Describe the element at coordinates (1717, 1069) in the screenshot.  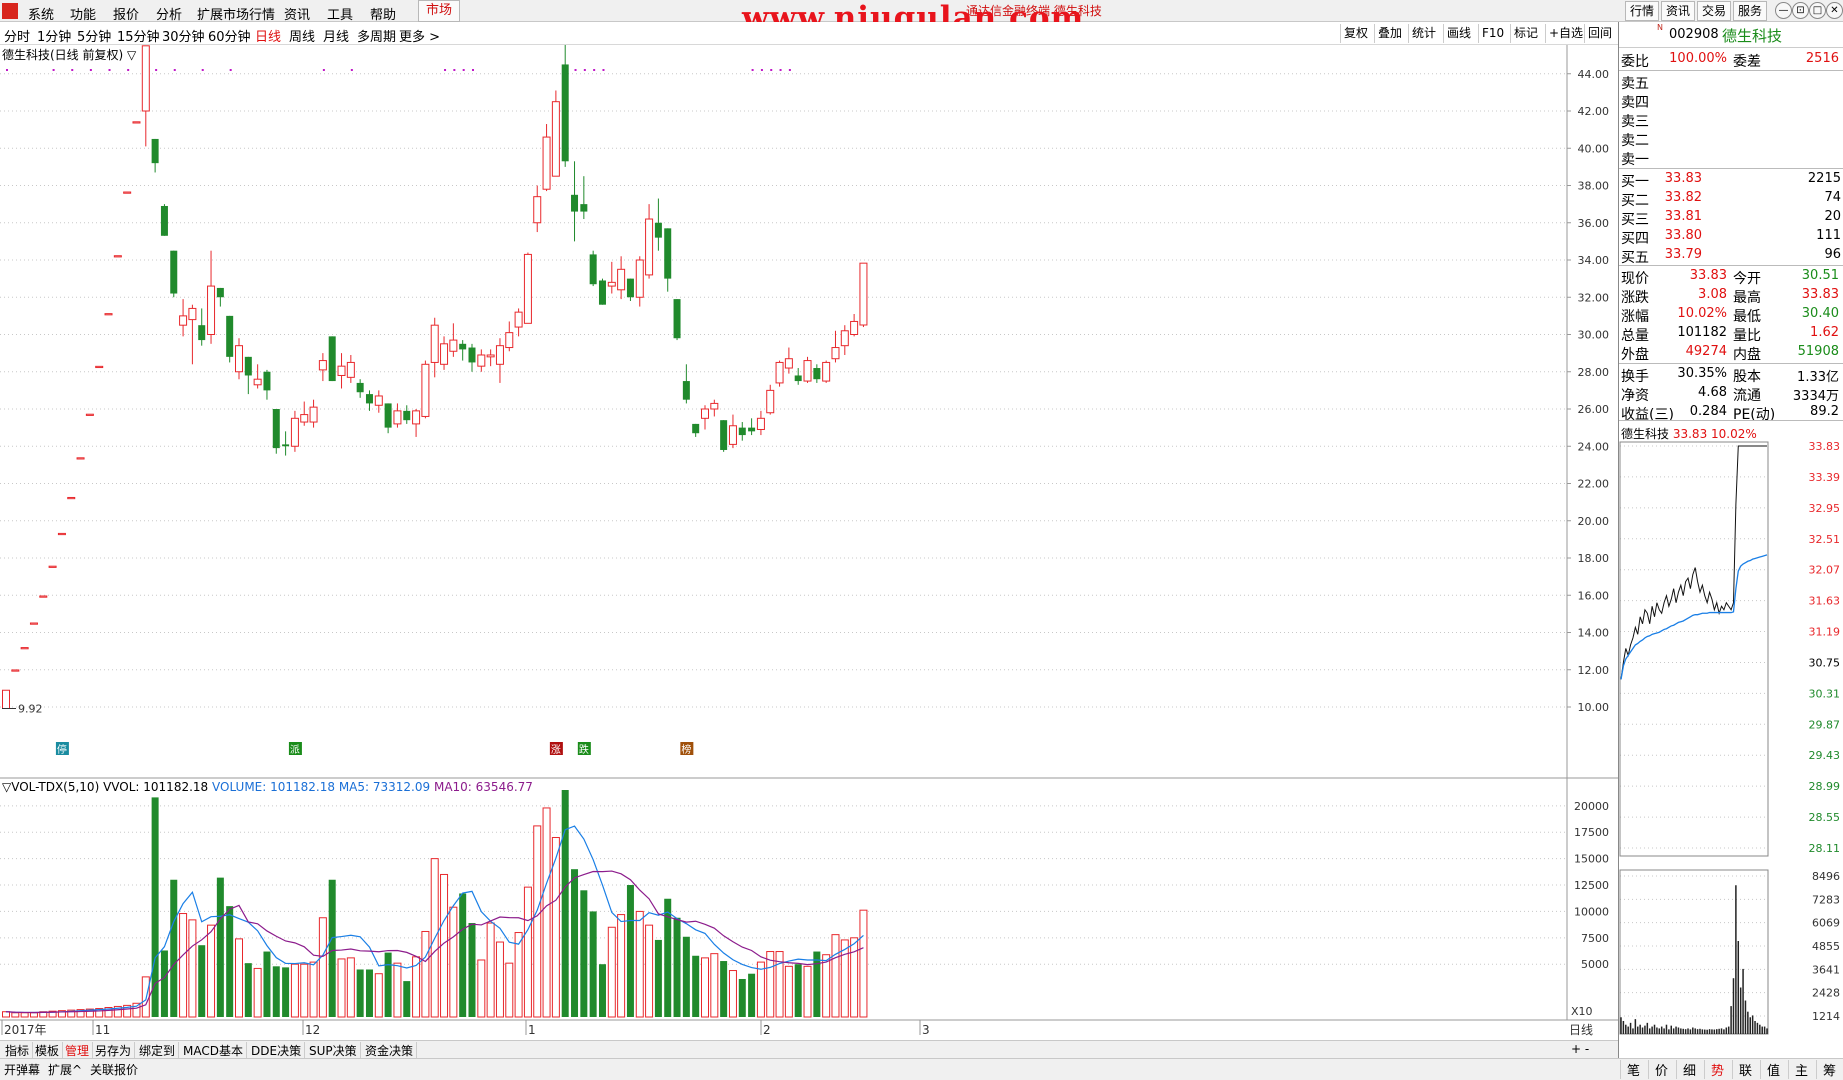
I see `tab-trend: 势` at that location.